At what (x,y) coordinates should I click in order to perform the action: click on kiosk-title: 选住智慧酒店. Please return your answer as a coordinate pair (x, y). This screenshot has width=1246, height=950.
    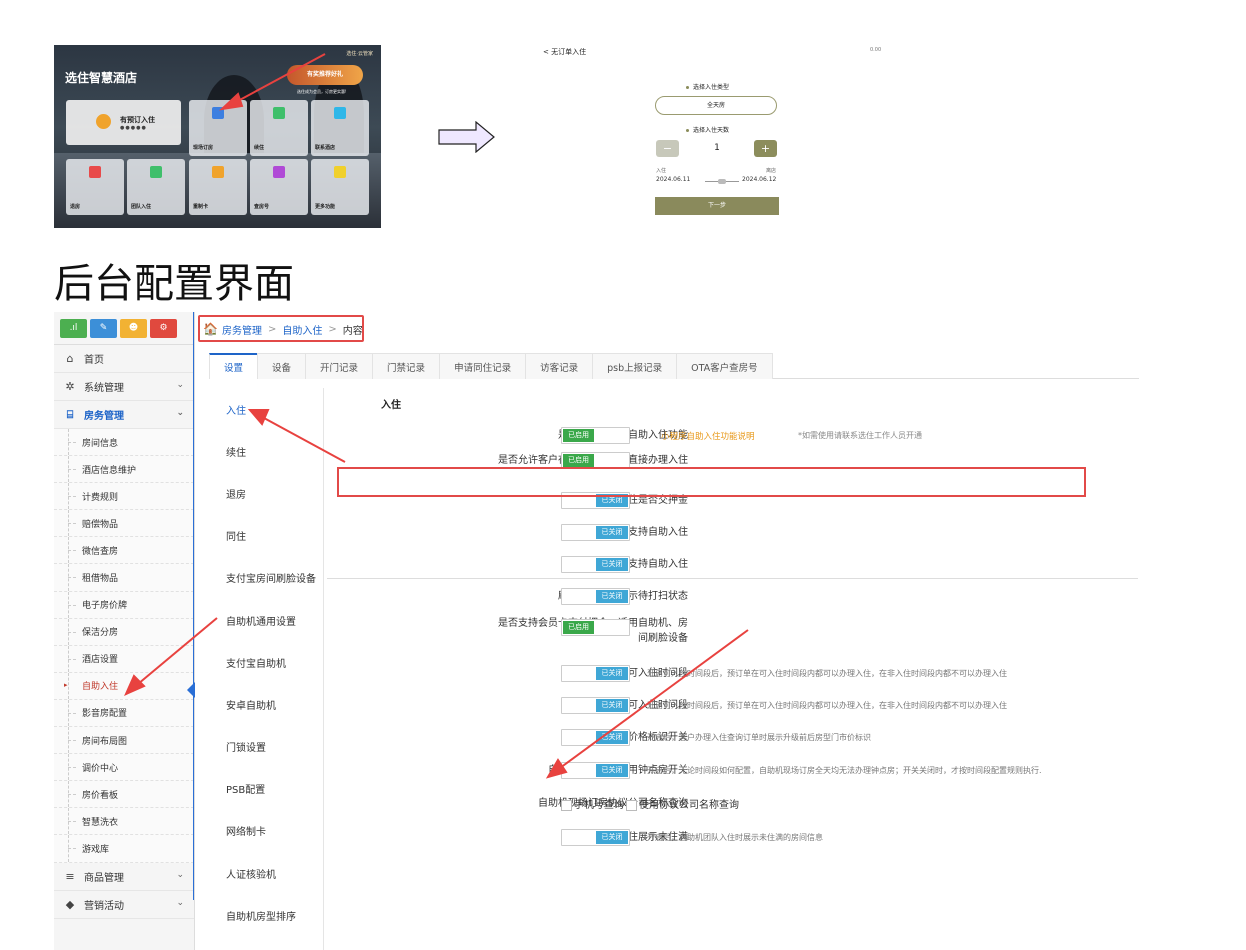
    Looking at the image, I should click on (101, 78).